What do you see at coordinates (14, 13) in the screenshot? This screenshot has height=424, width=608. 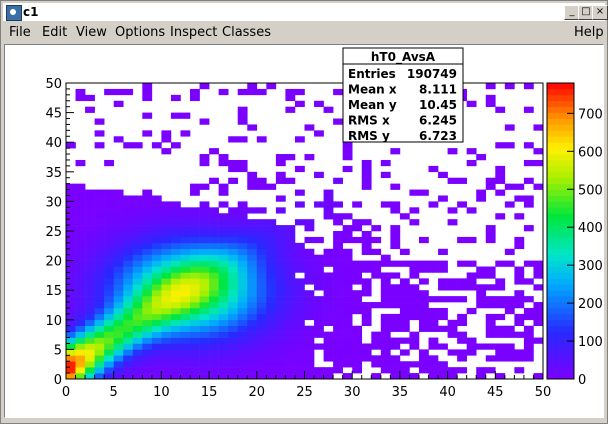 I see `app-icon` at bounding box center [14, 13].